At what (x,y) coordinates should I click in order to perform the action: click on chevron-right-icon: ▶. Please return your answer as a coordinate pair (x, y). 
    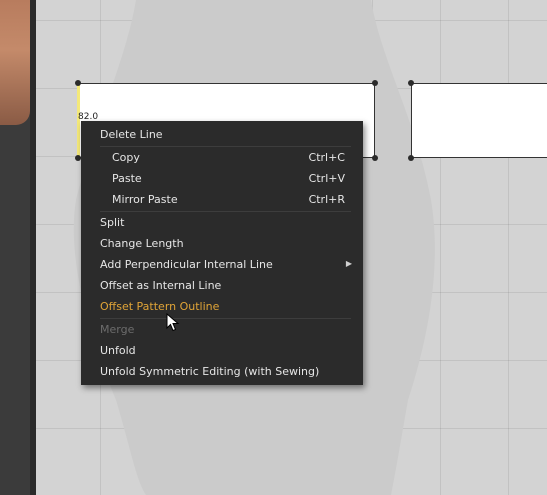
    Looking at the image, I should click on (348, 263).